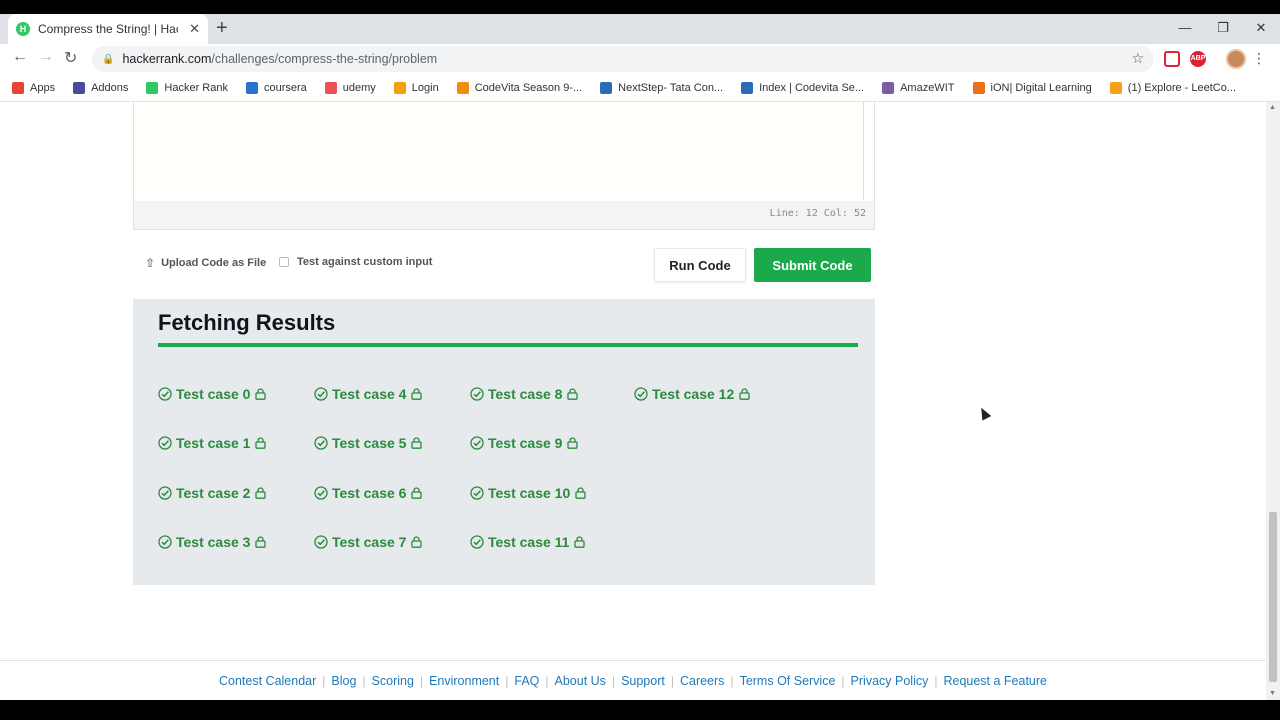  I want to click on test-case-item: Test case 11, so click(528, 542).